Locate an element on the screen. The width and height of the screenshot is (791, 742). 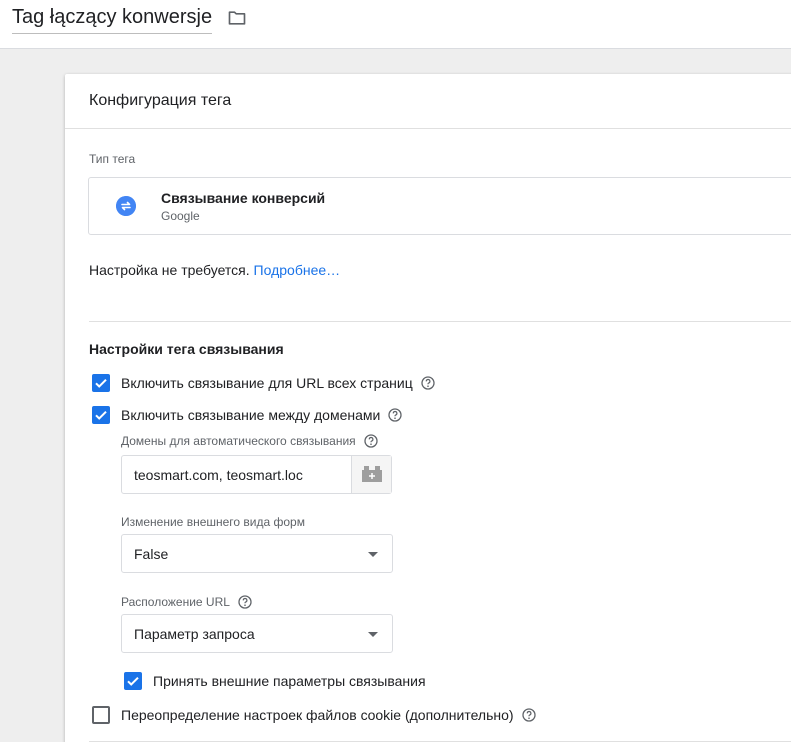
tag-type-selector: Связывание конверсий Google is located at coordinates (439, 206).